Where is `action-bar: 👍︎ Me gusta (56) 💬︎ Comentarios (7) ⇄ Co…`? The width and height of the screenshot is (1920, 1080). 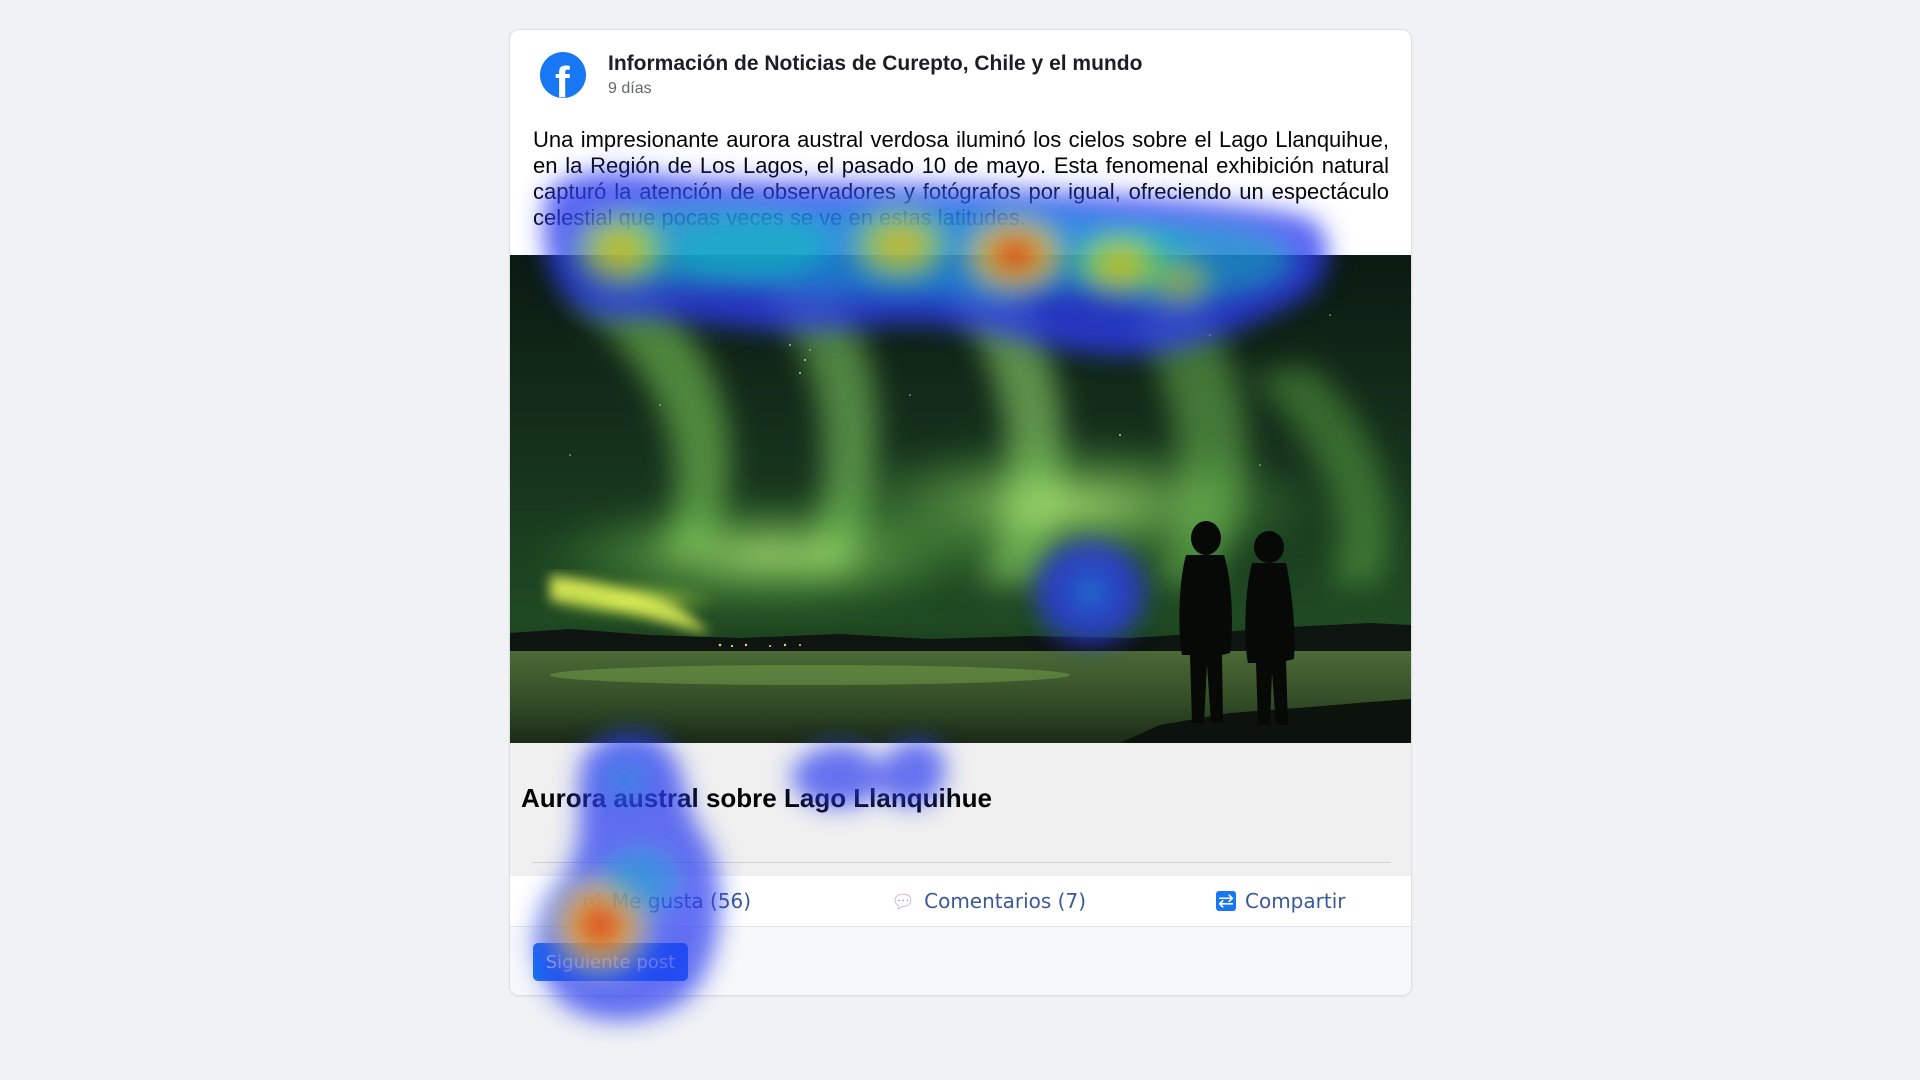 action-bar: 👍︎ Me gusta (56) 💬︎ Comentarios (7) ⇄ Co… is located at coordinates (960, 901).